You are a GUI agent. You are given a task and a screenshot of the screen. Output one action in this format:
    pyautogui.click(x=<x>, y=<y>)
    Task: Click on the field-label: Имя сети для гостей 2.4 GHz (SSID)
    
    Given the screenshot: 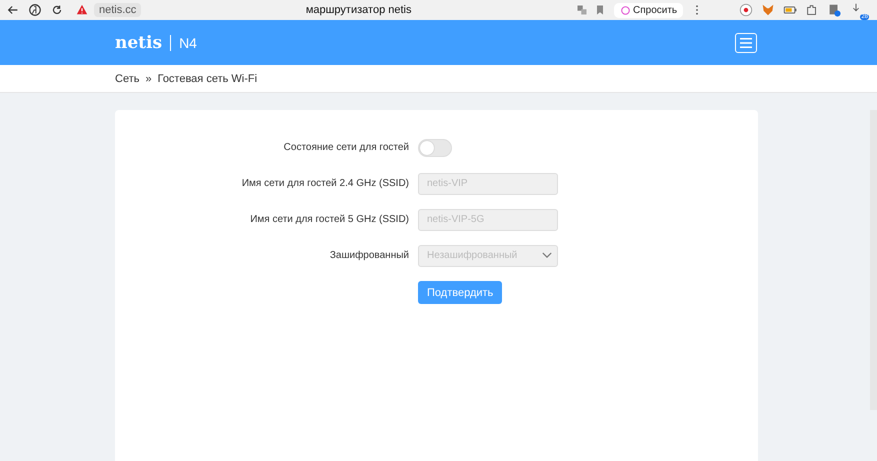 What is the action you would take?
    pyautogui.click(x=325, y=183)
    